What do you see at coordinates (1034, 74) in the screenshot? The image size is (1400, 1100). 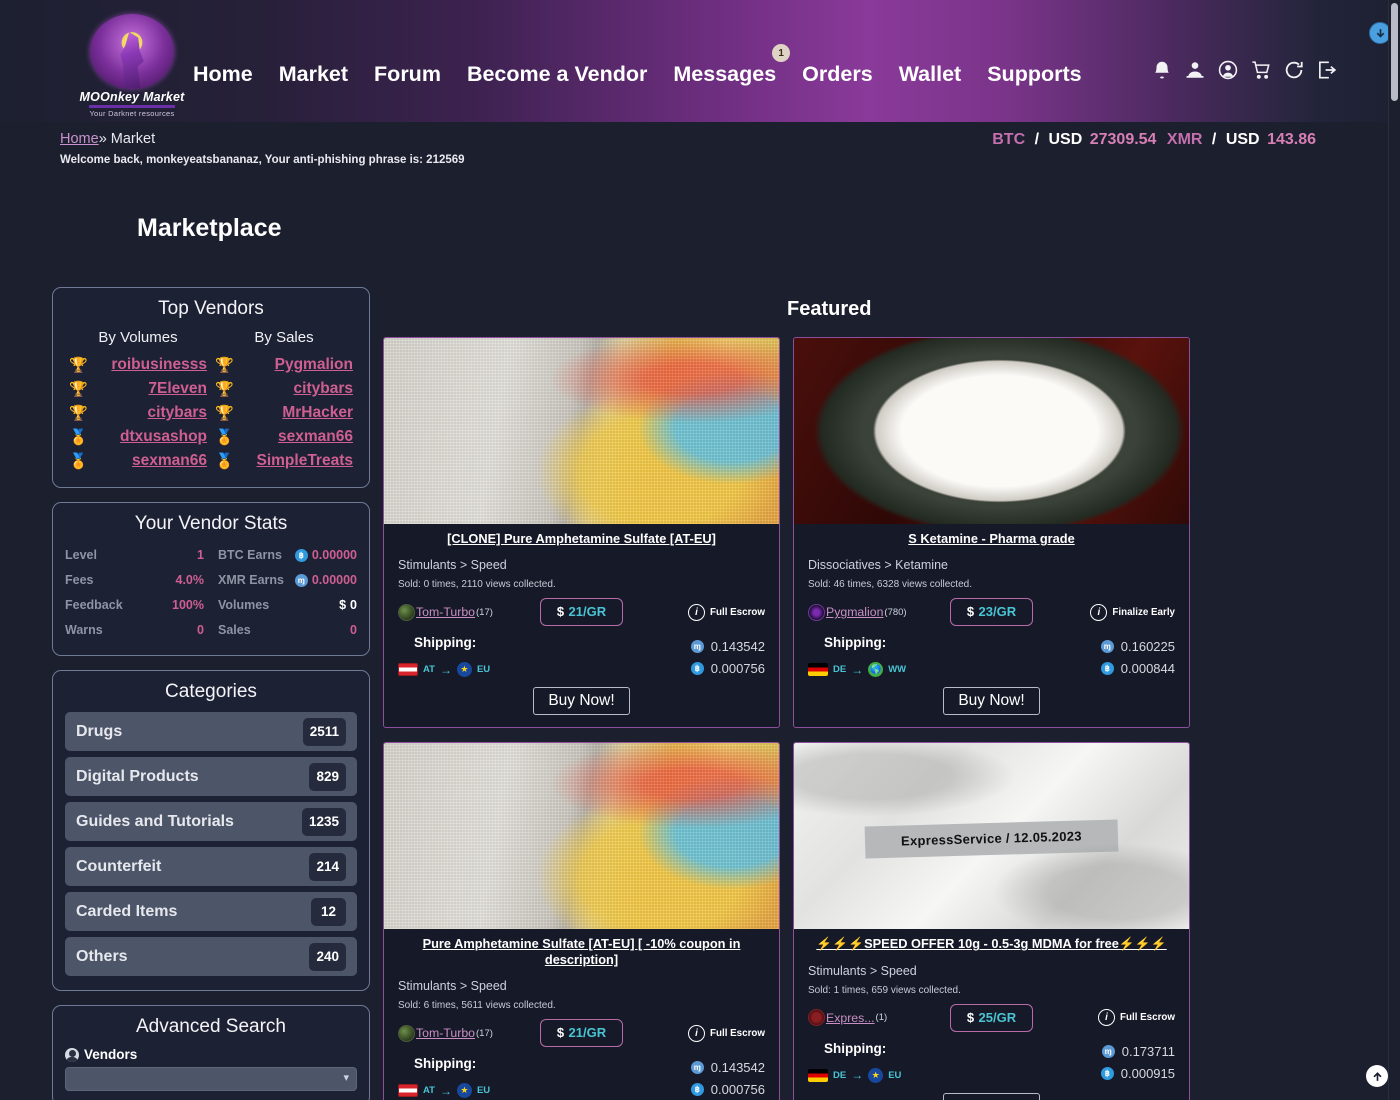 I see `nav-item-supports: Supports` at bounding box center [1034, 74].